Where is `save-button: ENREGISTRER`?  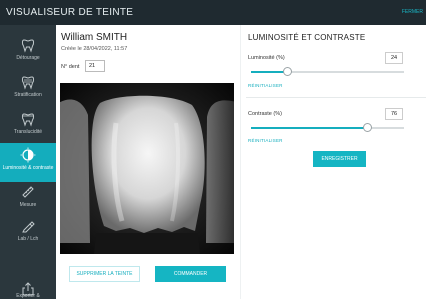
save-button: ENREGISTRER is located at coordinates (339, 159).